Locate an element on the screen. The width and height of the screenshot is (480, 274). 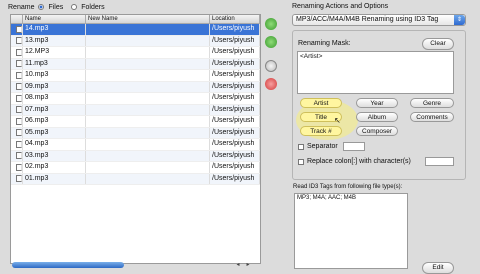
composer-tag-button: Composer is located at coordinates (377, 131).